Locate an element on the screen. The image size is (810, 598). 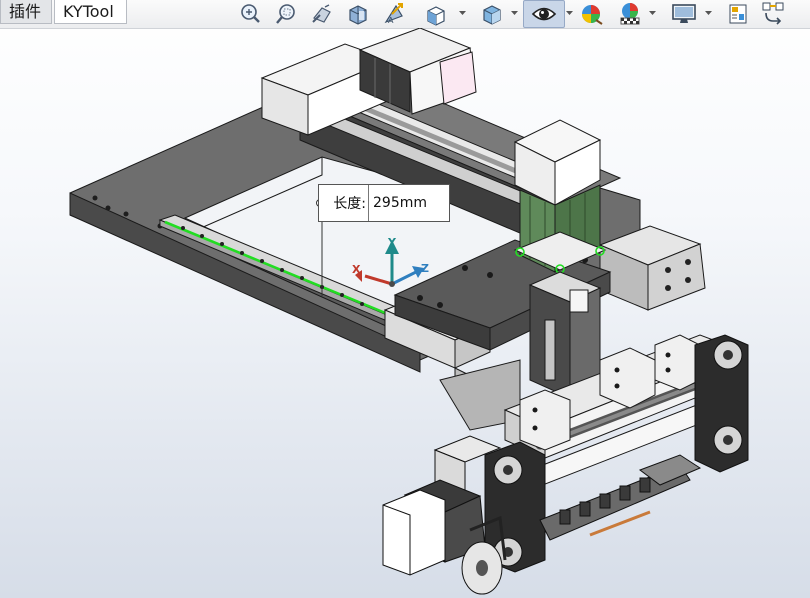
sheet-format-icon is located at coordinates (738, 14).